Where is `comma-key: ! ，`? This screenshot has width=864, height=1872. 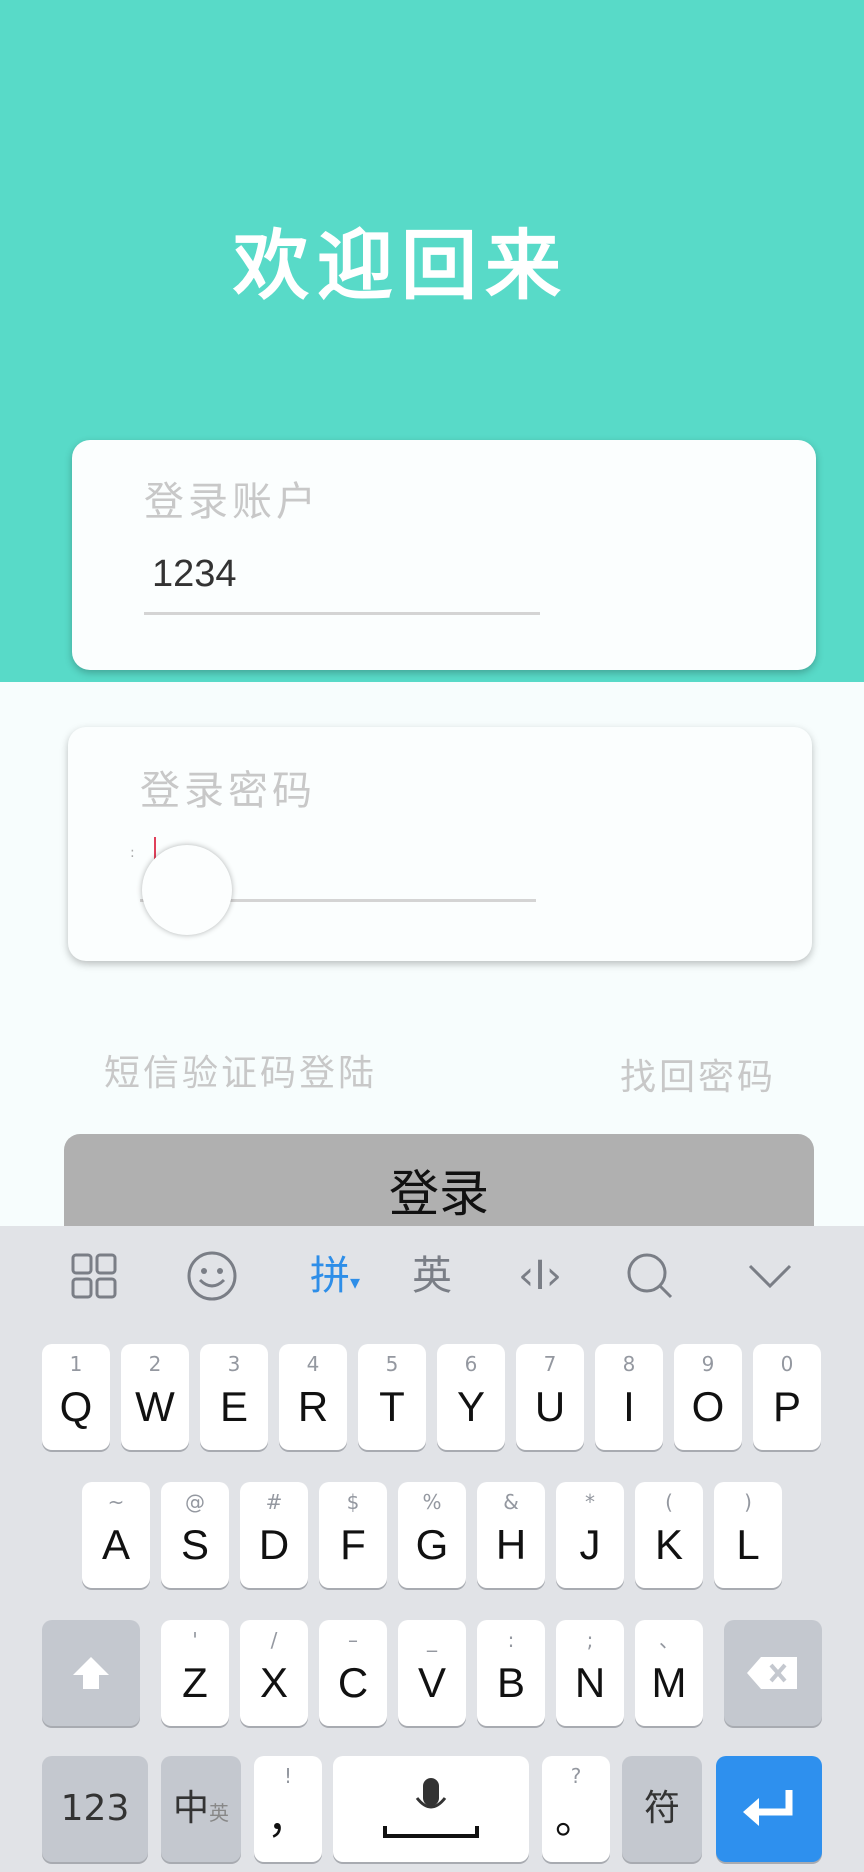
comma-key: ! ， is located at coordinates (288, 1809).